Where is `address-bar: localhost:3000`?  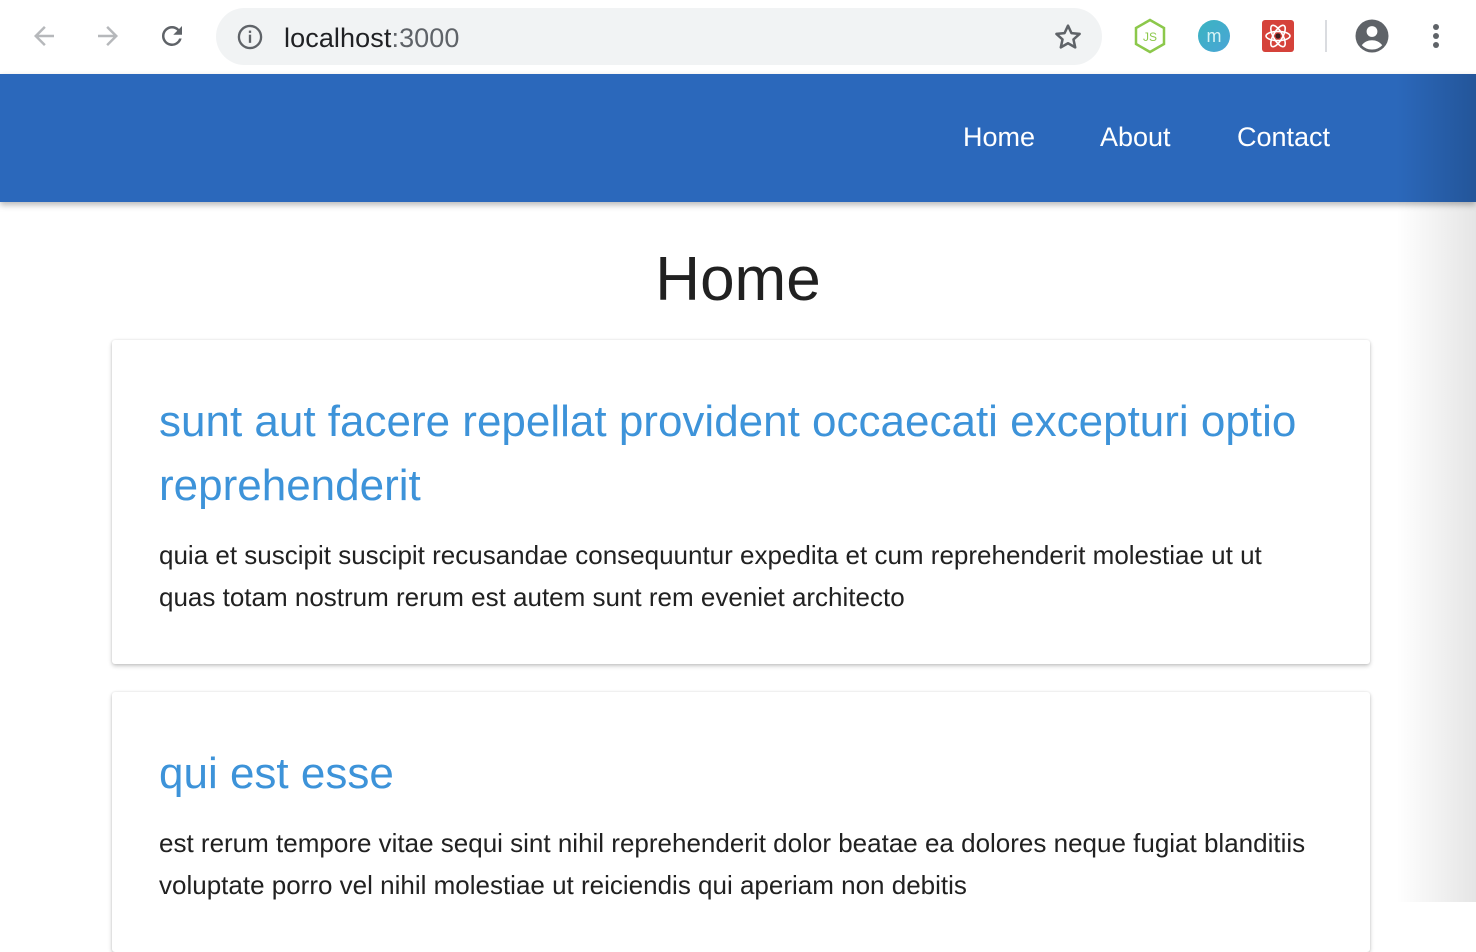
address-bar: localhost:3000 is located at coordinates (659, 36).